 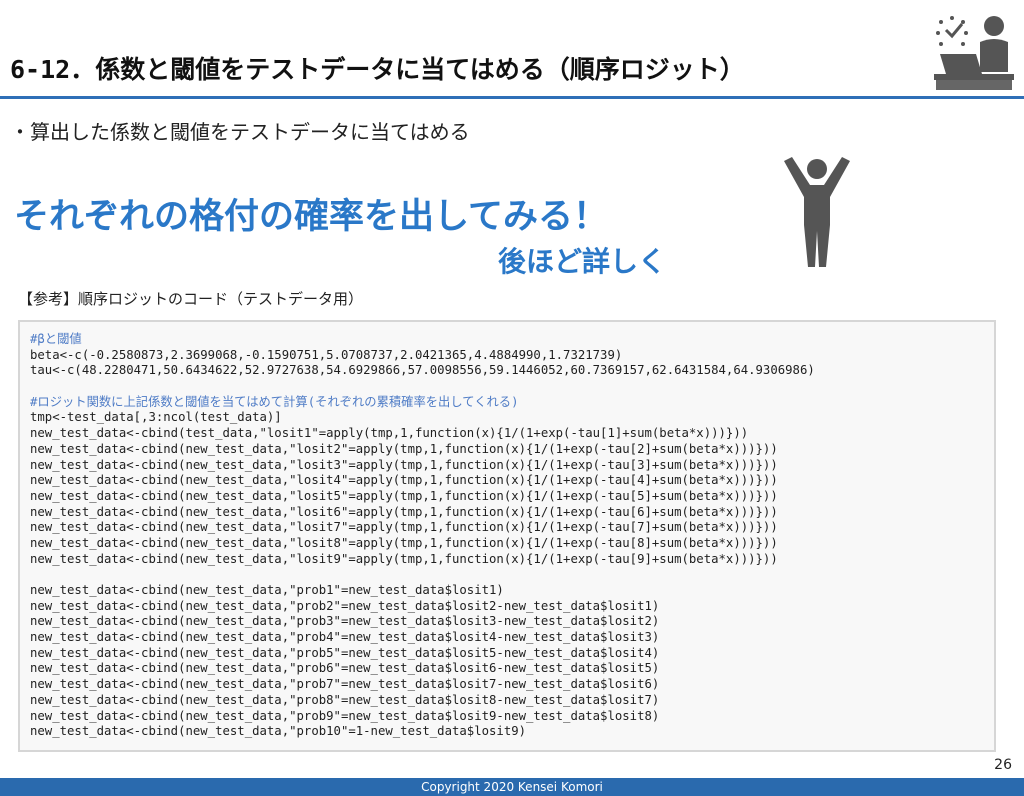 What do you see at coordinates (512, 97) in the screenshot?
I see `title-underline` at bounding box center [512, 97].